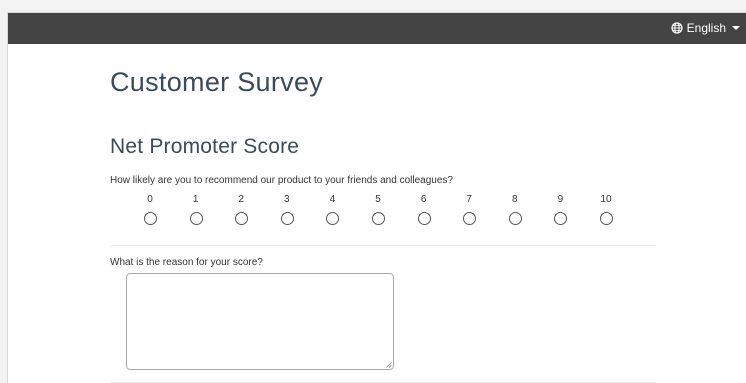 The width and height of the screenshot is (746, 383). I want to click on resize-grip-icon, so click(389, 365).